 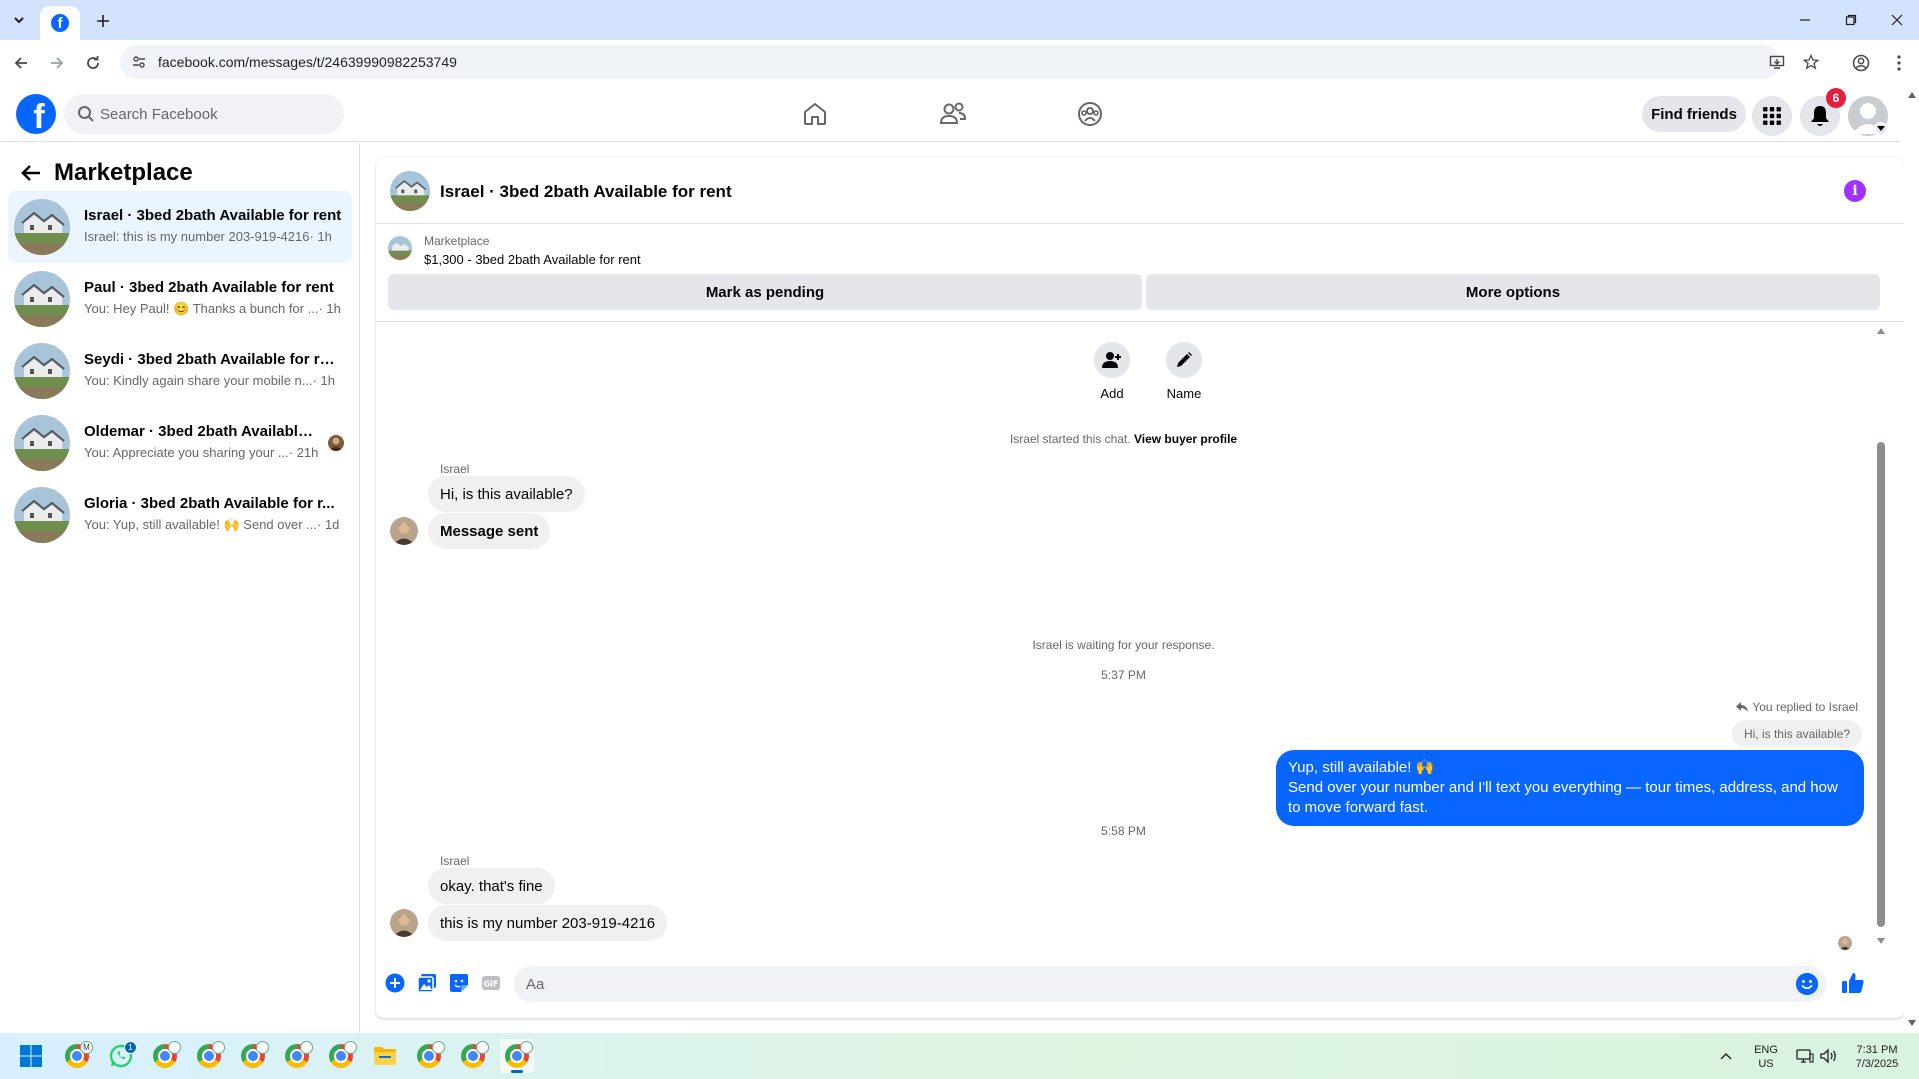 I want to click on pencil-icon, so click(x=1184, y=359).